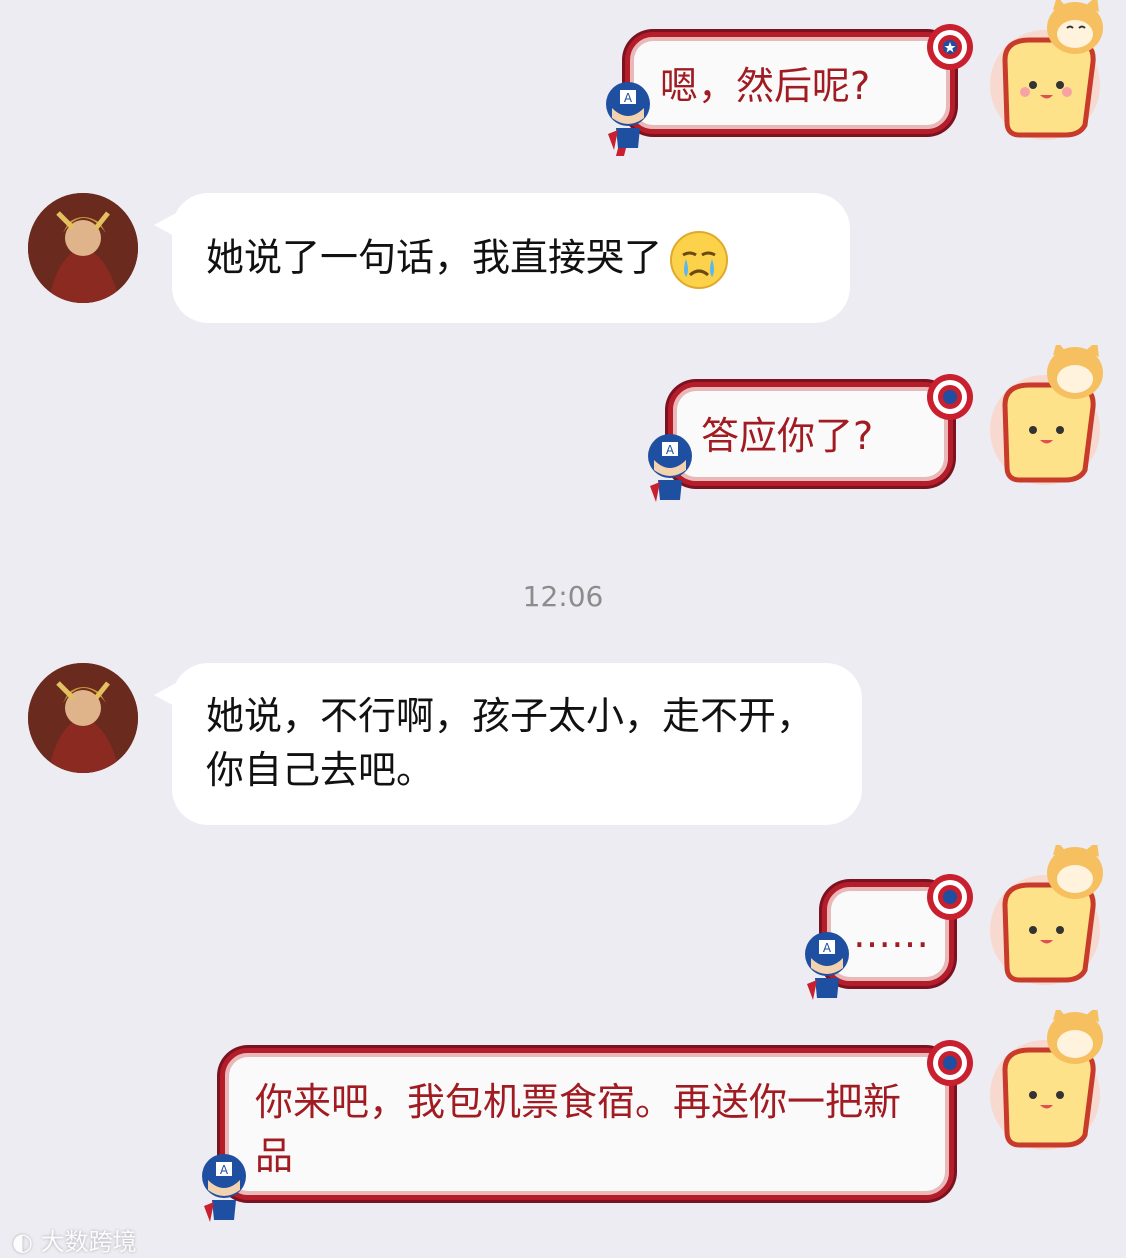  Describe the element at coordinates (22, 1242) in the screenshot. I see `weibo-logo-icon: ◐` at that location.